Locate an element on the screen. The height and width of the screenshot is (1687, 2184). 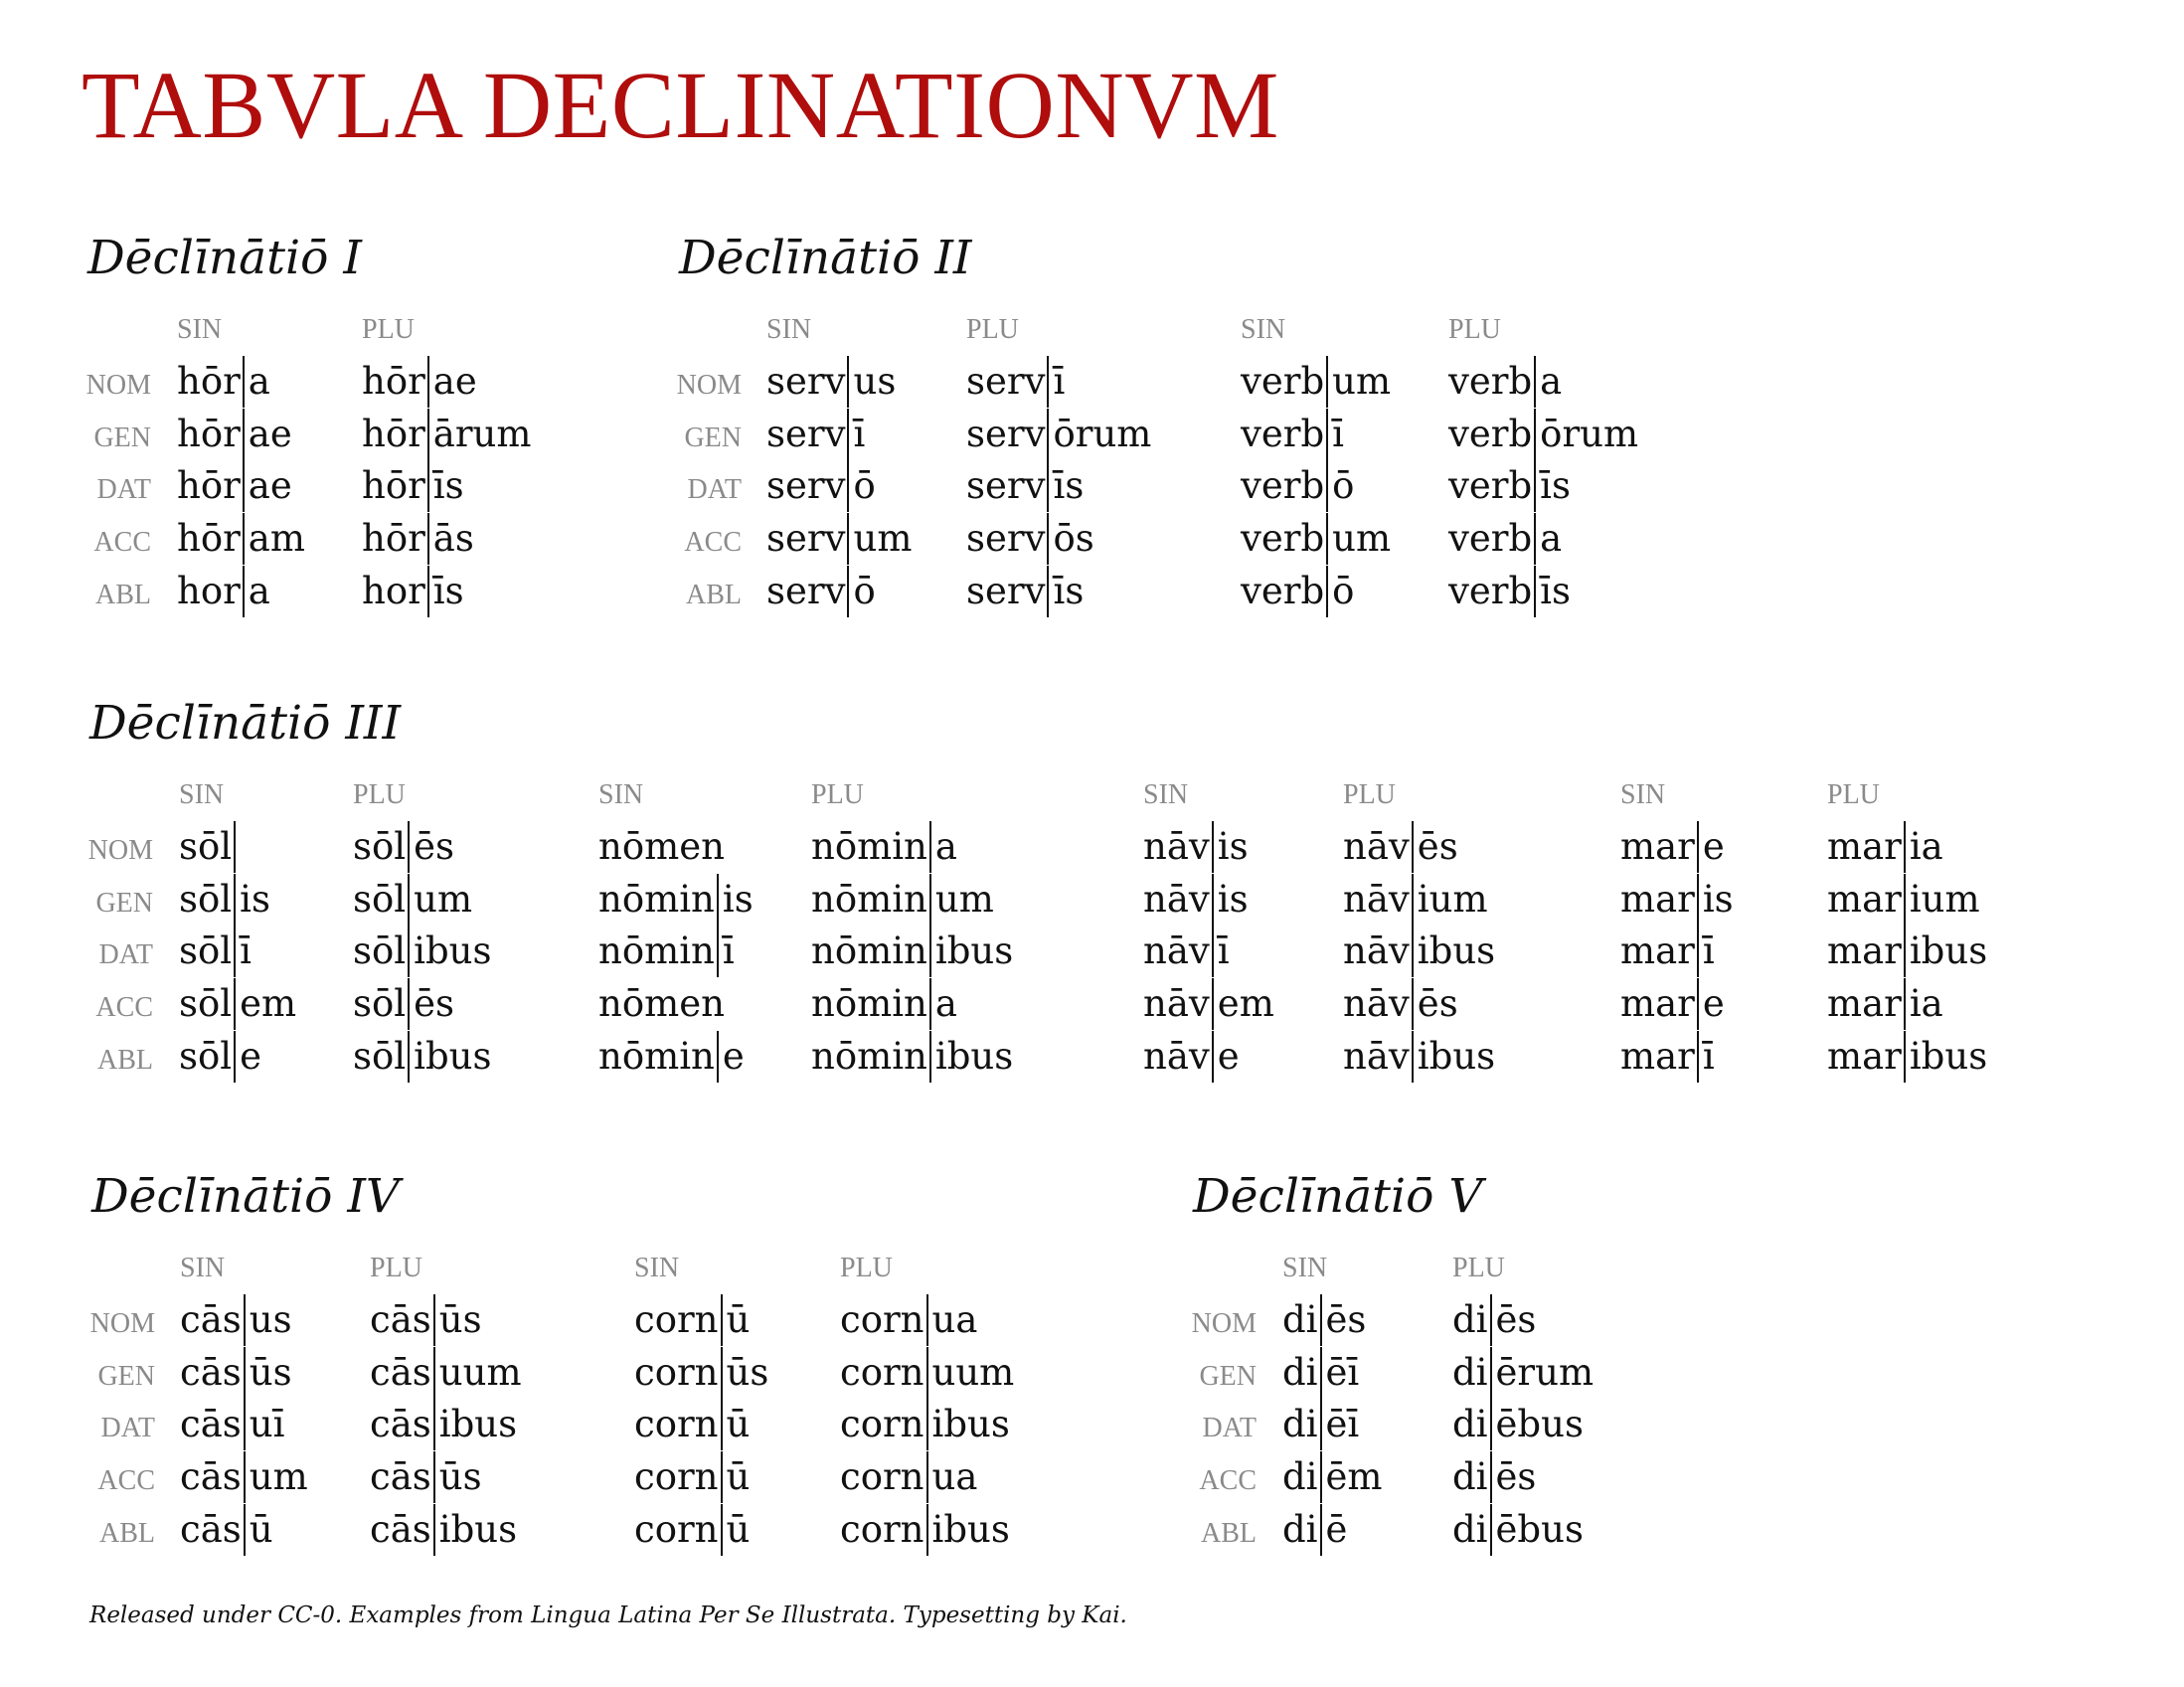
declension-2-case-acc: ACC is located at coordinates (713, 543).